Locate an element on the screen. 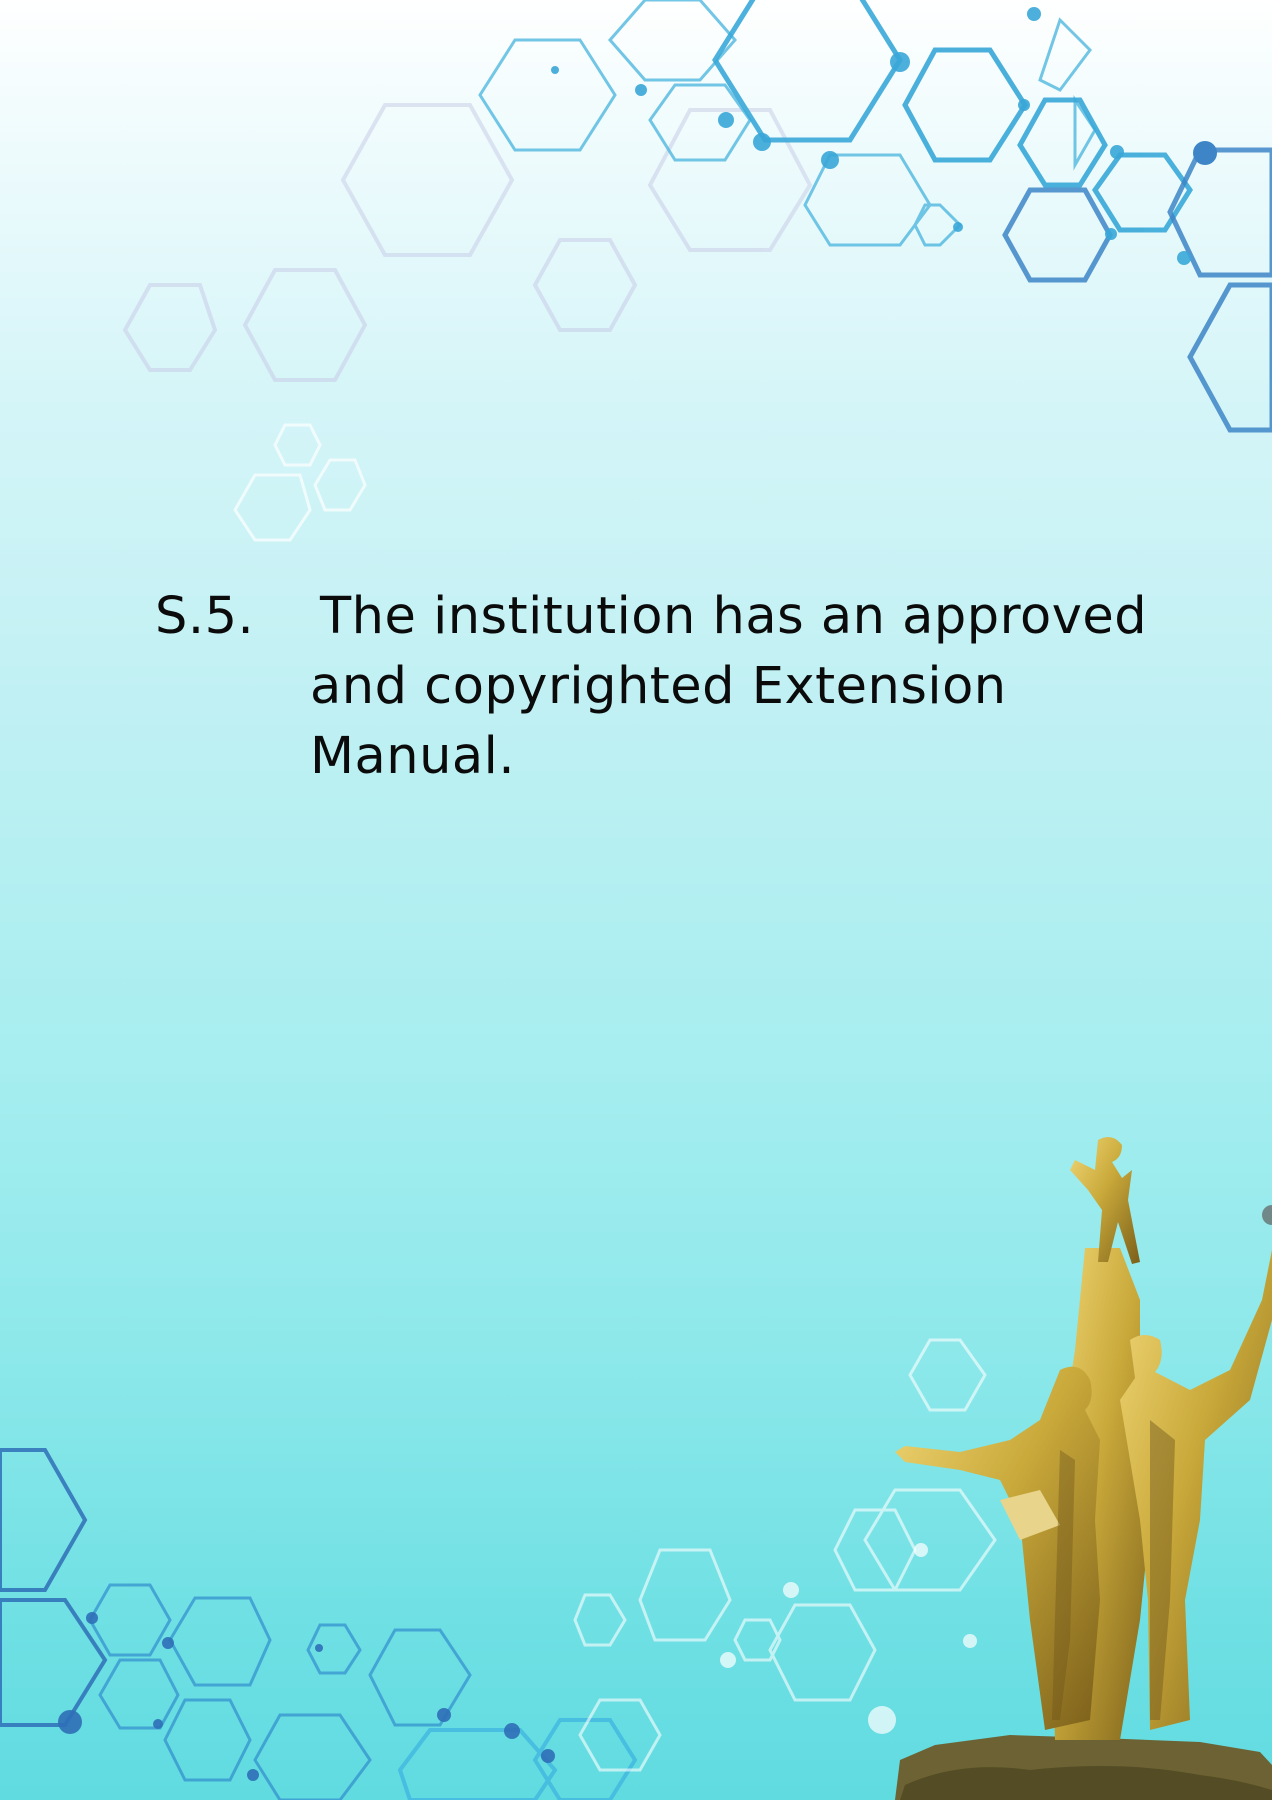 The image size is (1272, 1800). statement-line: The institution has an approved is located at coordinates (734, 616).